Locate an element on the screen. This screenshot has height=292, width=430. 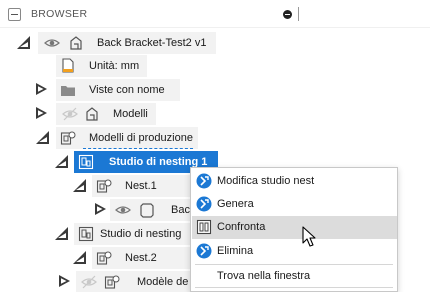
tree-node-chip: Back Bracket-Test2 v1 is located at coordinates (127, 43).